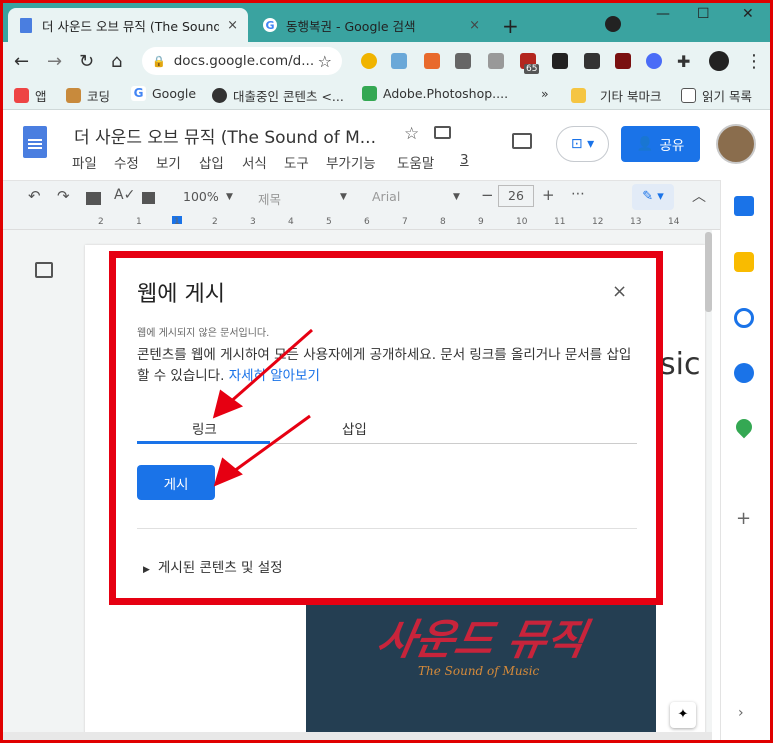  What do you see at coordinates (204, 428) in the screenshot?
I see `tab-link: 링크` at bounding box center [204, 428].